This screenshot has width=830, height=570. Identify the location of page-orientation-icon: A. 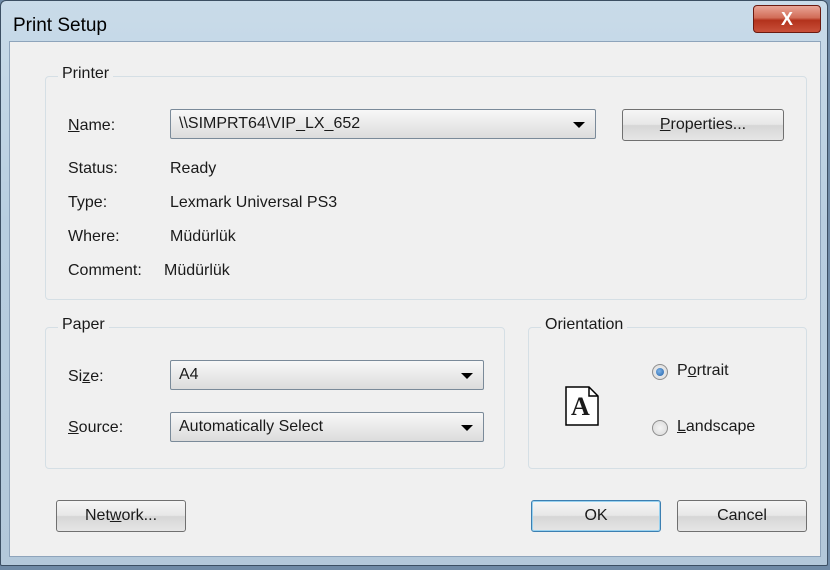
(582, 406).